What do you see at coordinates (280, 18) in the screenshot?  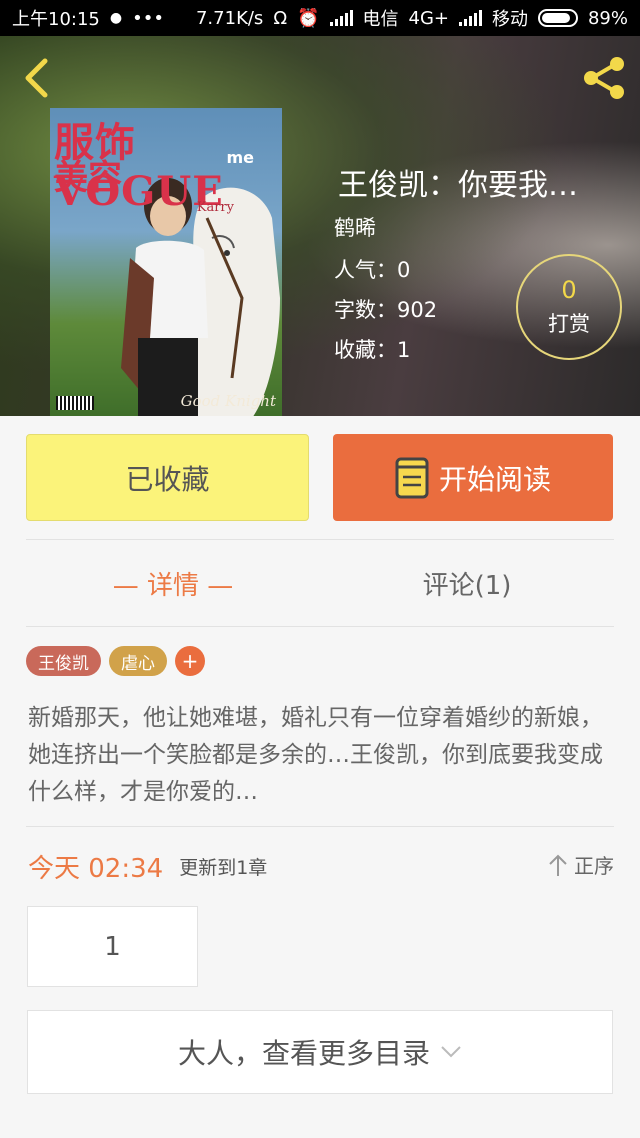 I see `headphone-icon: Ω` at bounding box center [280, 18].